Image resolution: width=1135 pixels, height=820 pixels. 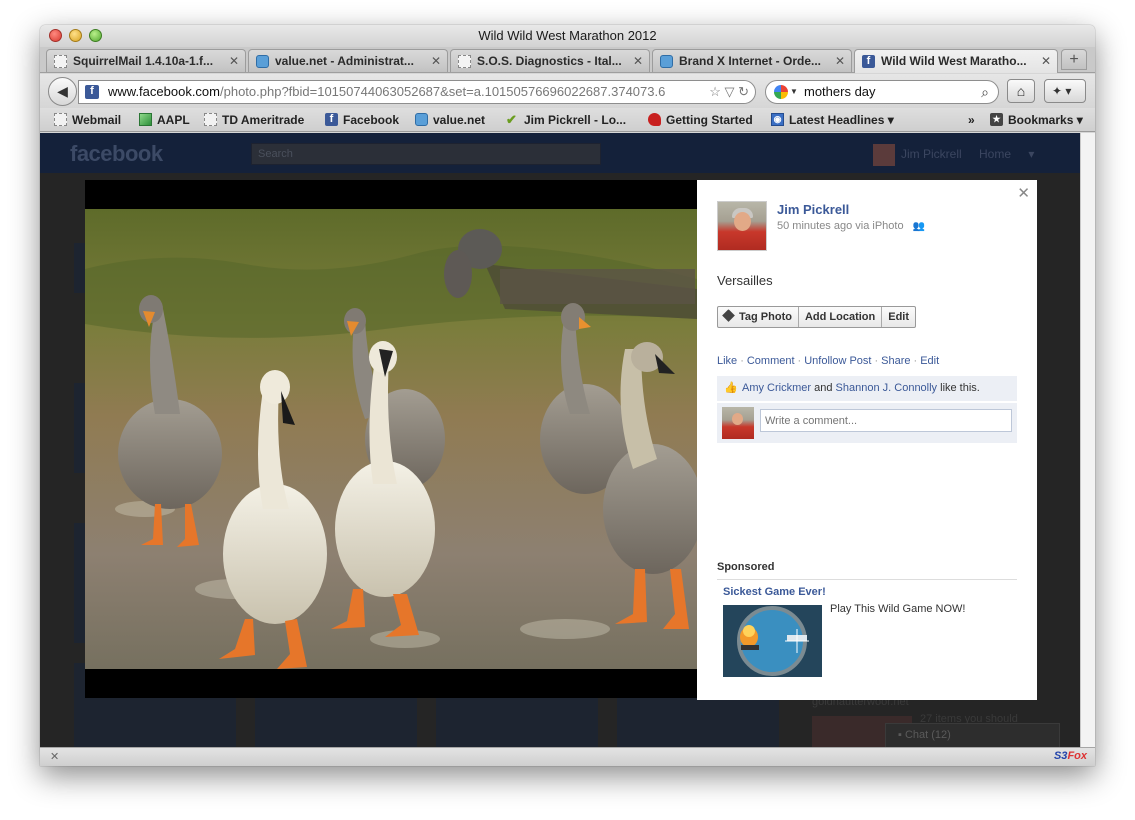 I want to click on tab-squirrelmail: SquirrelMail 1.4.10a-1.f... ✕, so click(x=146, y=60).